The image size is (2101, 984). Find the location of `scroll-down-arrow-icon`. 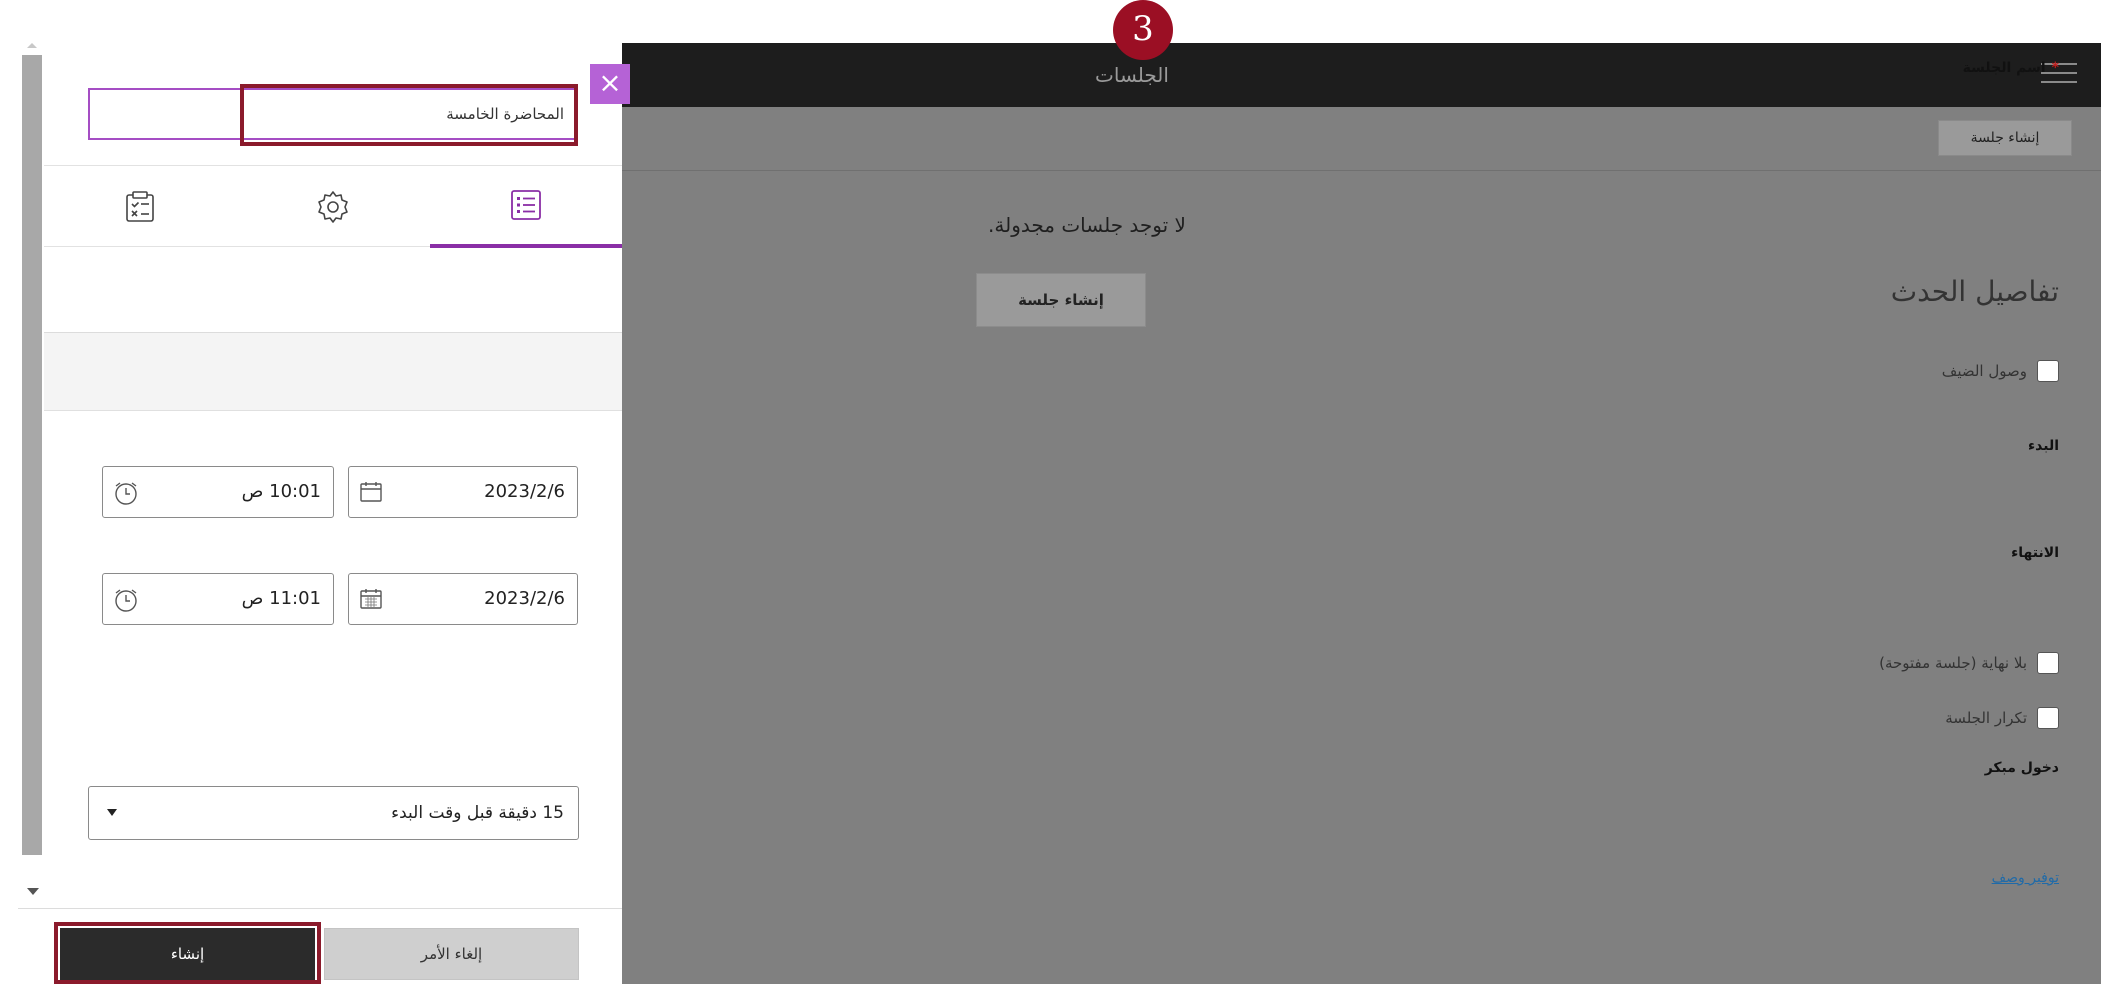

scroll-down-arrow-icon is located at coordinates (33, 891).